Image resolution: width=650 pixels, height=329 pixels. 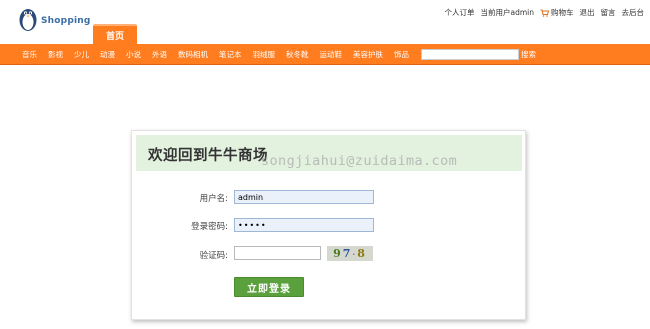 I want to click on nav-item-movies: 影视, so click(x=55, y=54).